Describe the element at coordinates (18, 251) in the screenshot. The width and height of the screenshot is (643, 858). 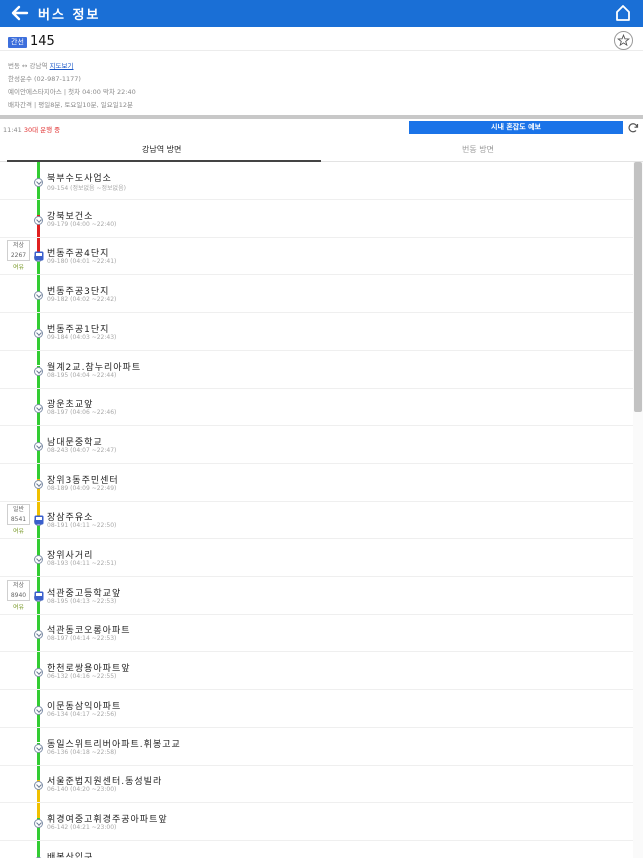
I see `bus-badge: 저상 2267` at that location.